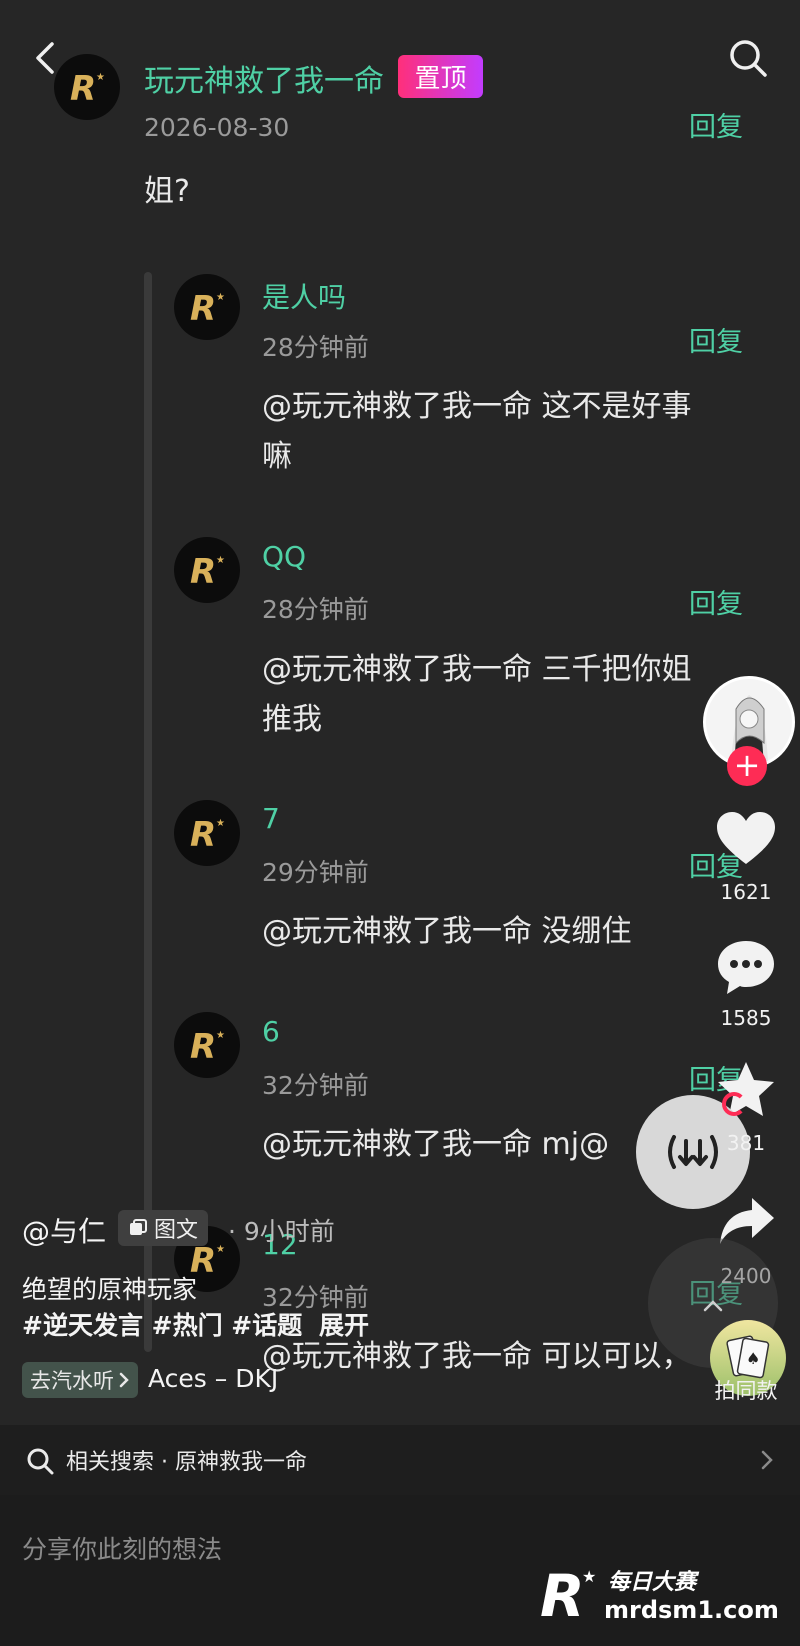  I want to click on reply-time: 32分钟前, so click(315, 1085).